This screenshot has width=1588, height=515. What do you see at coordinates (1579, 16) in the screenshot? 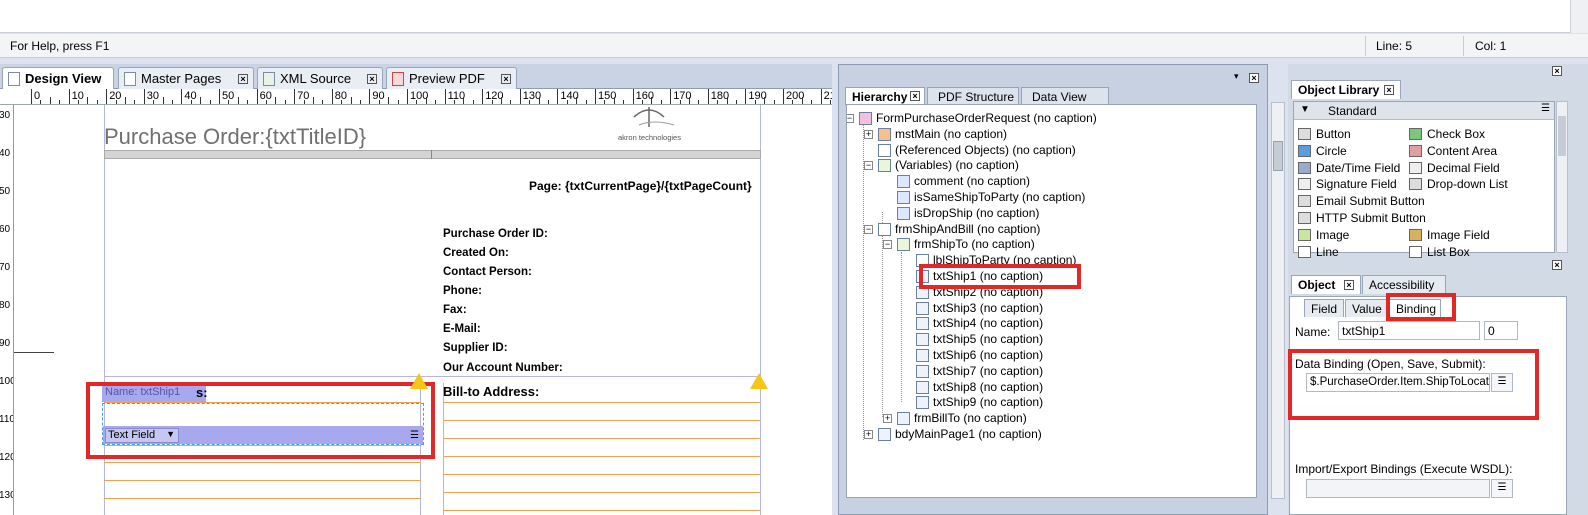
I see `top-scrollbar` at bounding box center [1579, 16].